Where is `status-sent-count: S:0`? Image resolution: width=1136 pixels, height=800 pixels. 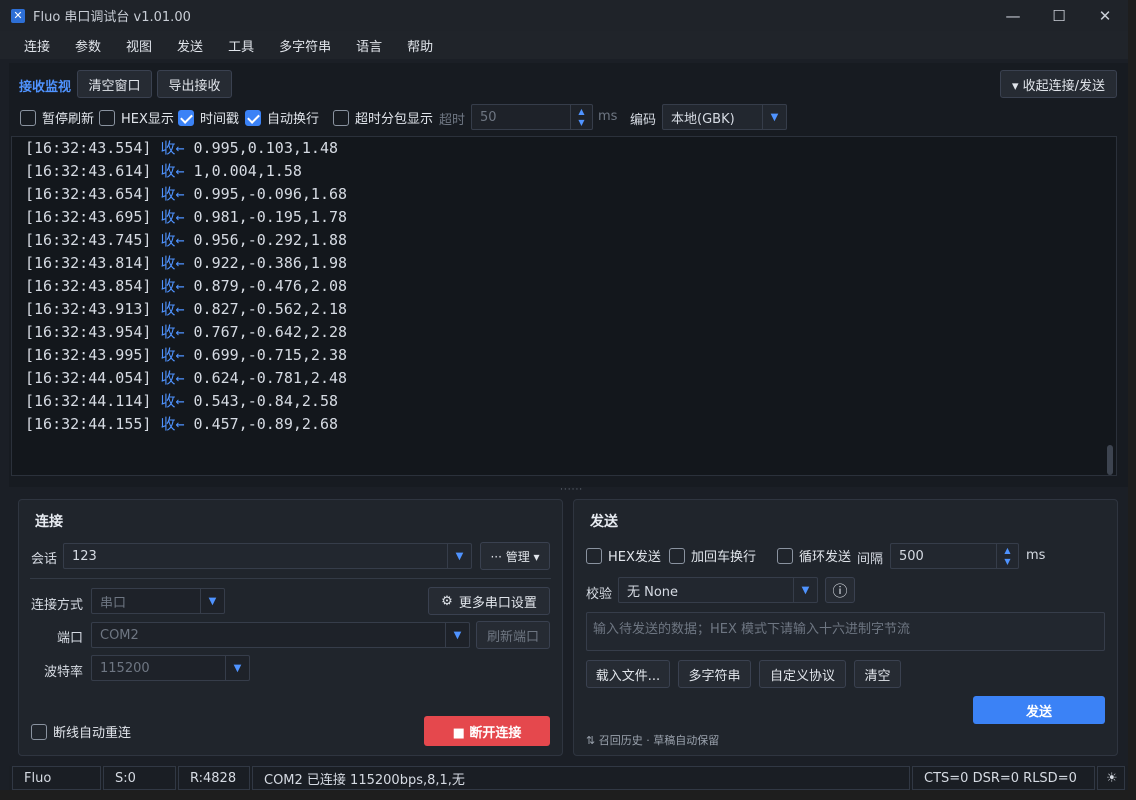 status-sent-count: S:0 is located at coordinates (139, 778).